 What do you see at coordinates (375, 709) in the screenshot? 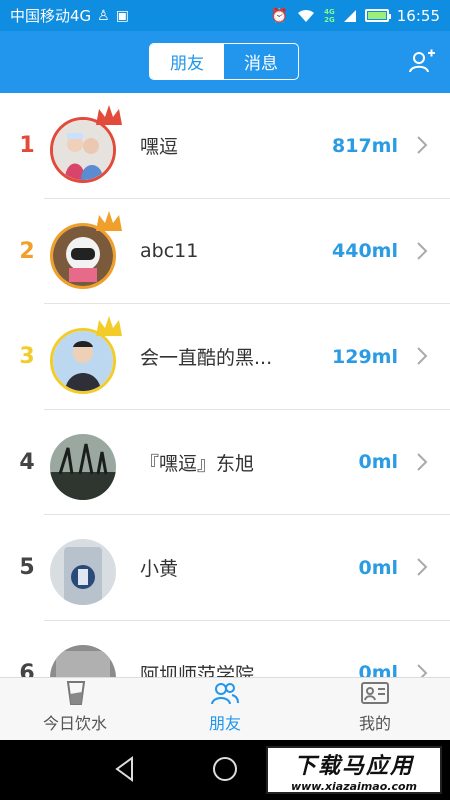
I see `nav-mine: 我的` at bounding box center [375, 709].